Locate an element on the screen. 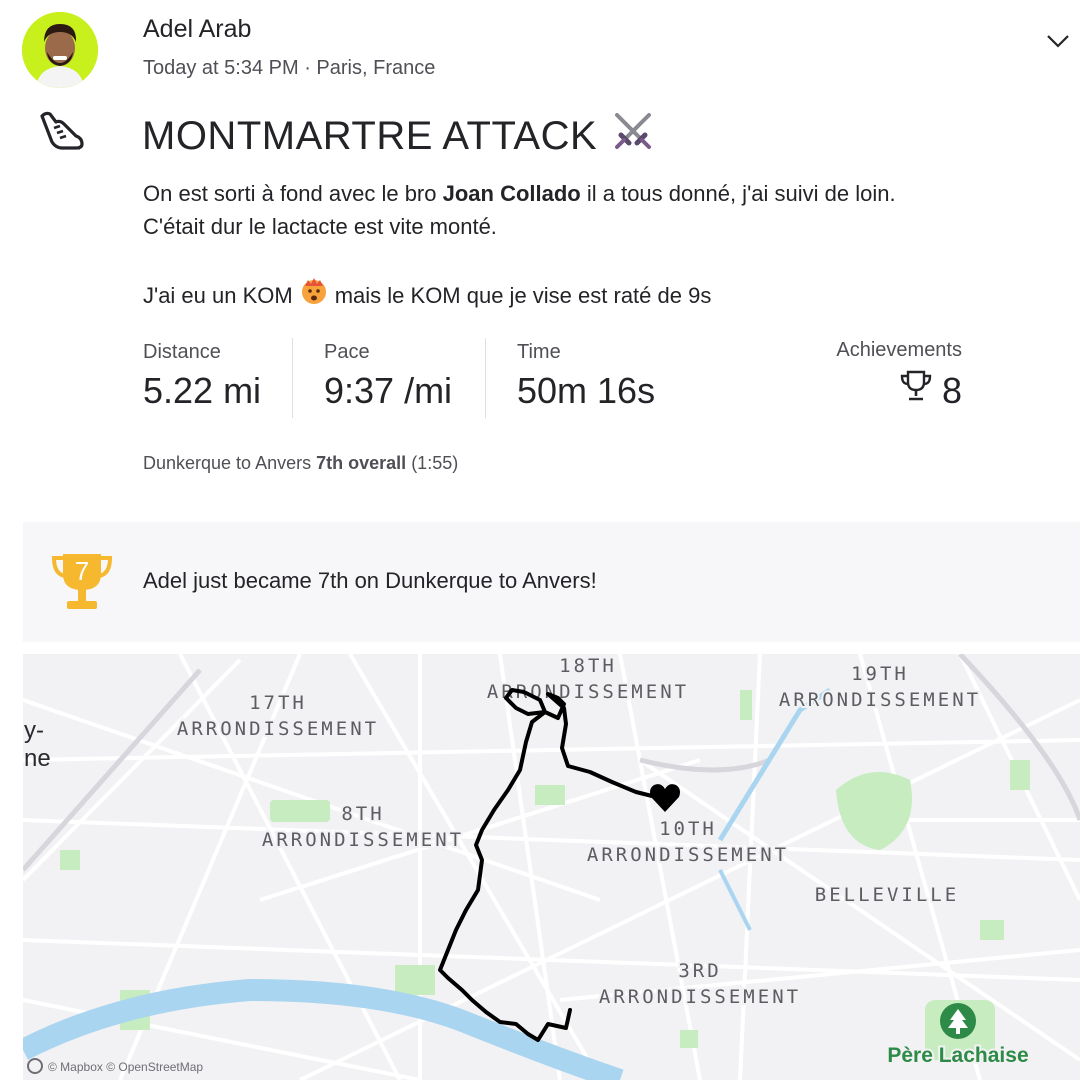 This screenshot has width=1080, height=1080. crossed-swords-icon is located at coordinates (633, 136).